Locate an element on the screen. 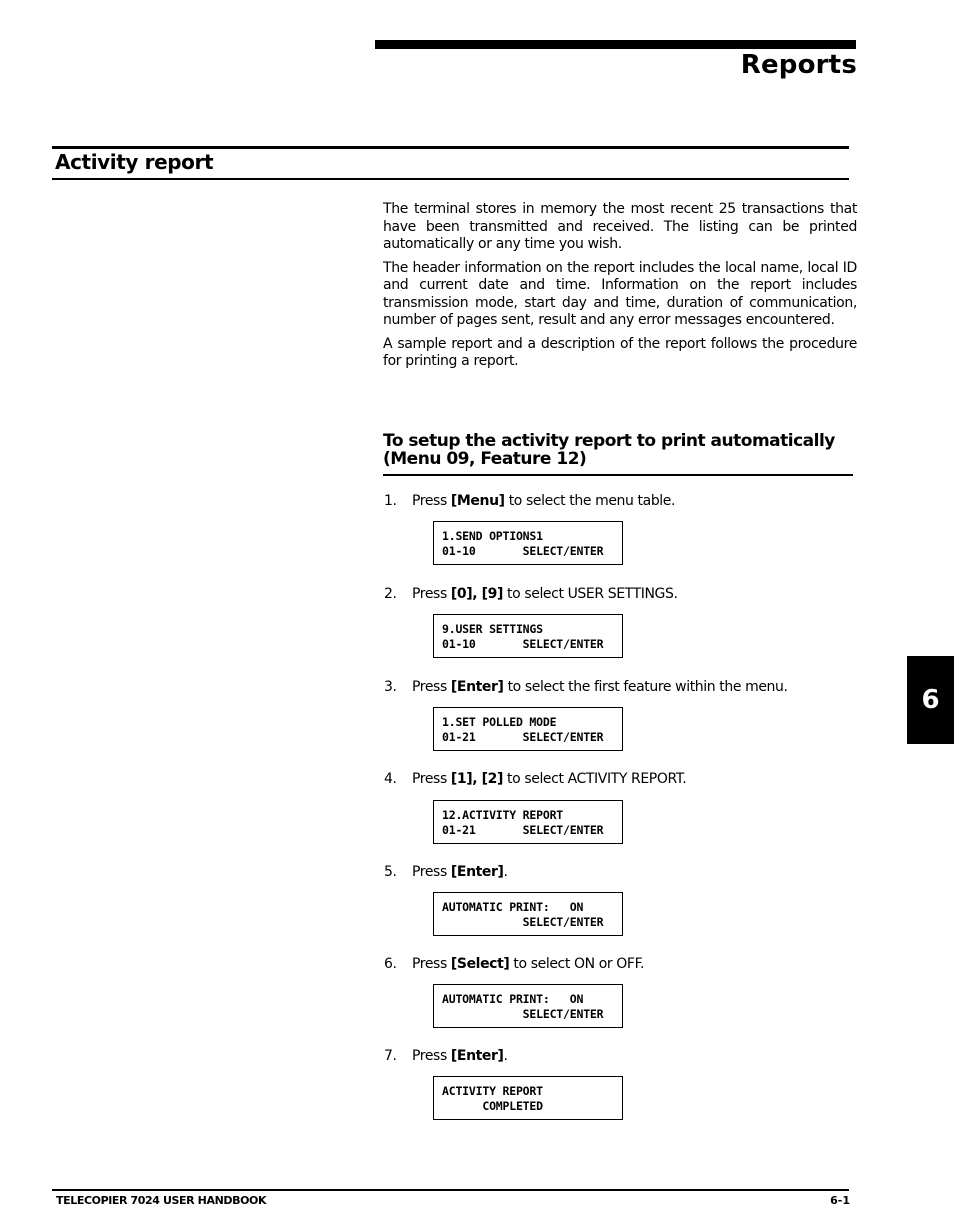  key-label: [0], [9] is located at coordinates (476, 594).